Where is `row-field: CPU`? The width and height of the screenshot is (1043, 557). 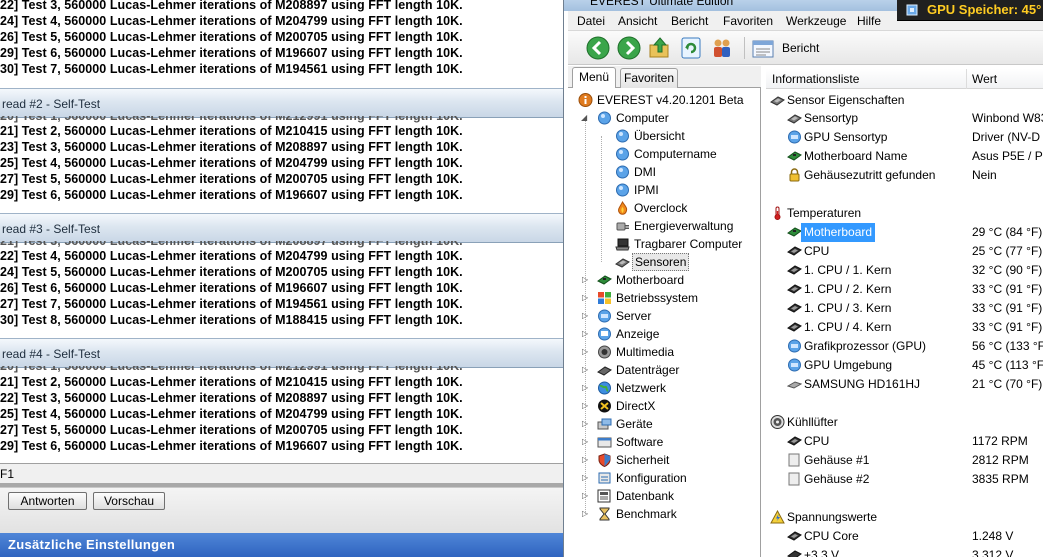 row-field: CPU is located at coordinates (817, 441).